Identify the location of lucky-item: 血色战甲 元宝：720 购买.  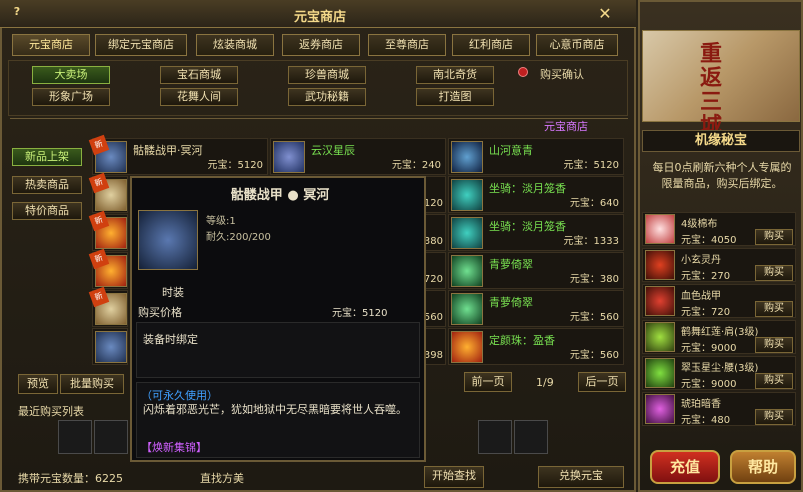
(719, 301).